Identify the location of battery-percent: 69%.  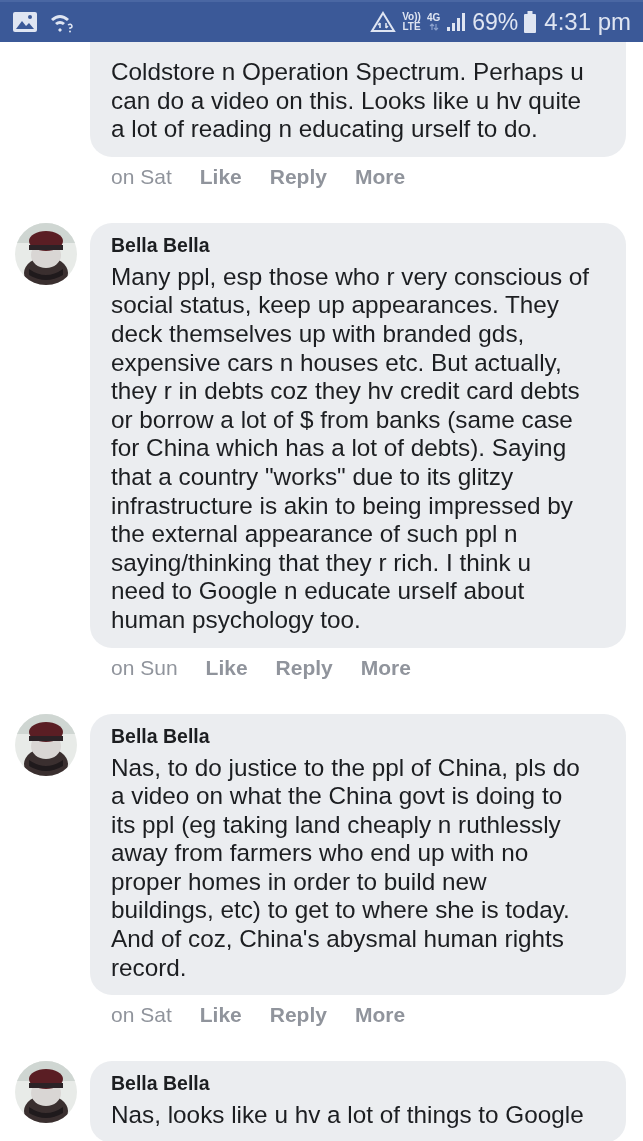
(495, 22).